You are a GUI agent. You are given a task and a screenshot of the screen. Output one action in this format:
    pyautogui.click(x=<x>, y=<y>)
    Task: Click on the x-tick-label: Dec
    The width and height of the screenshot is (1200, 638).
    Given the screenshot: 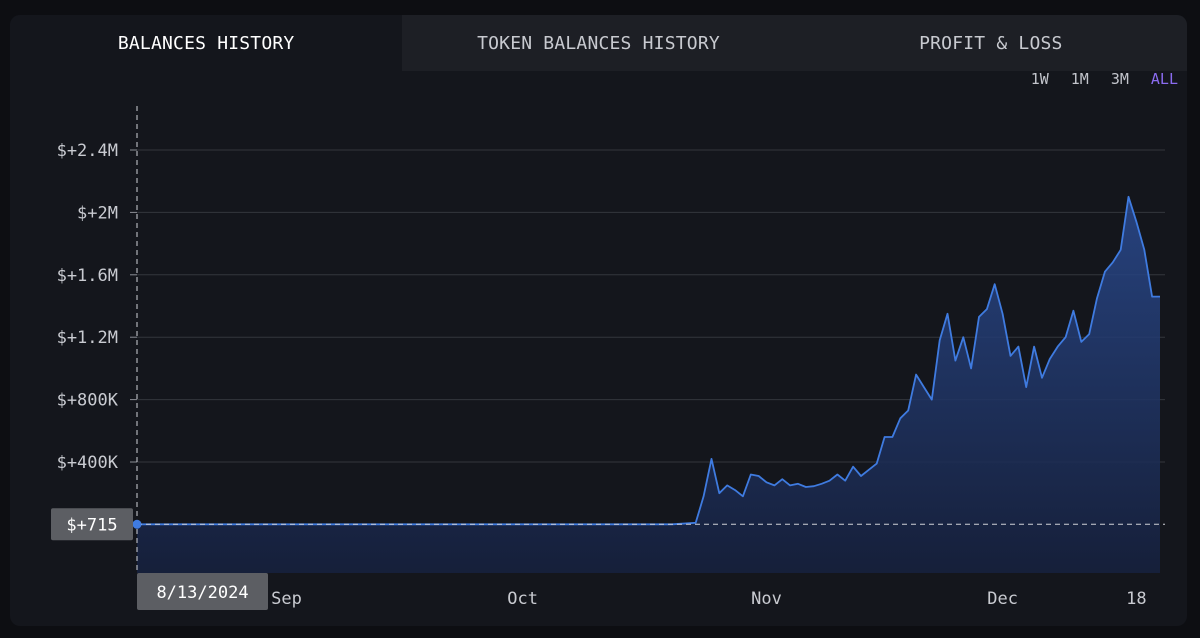 What is the action you would take?
    pyautogui.click(x=1002, y=599)
    